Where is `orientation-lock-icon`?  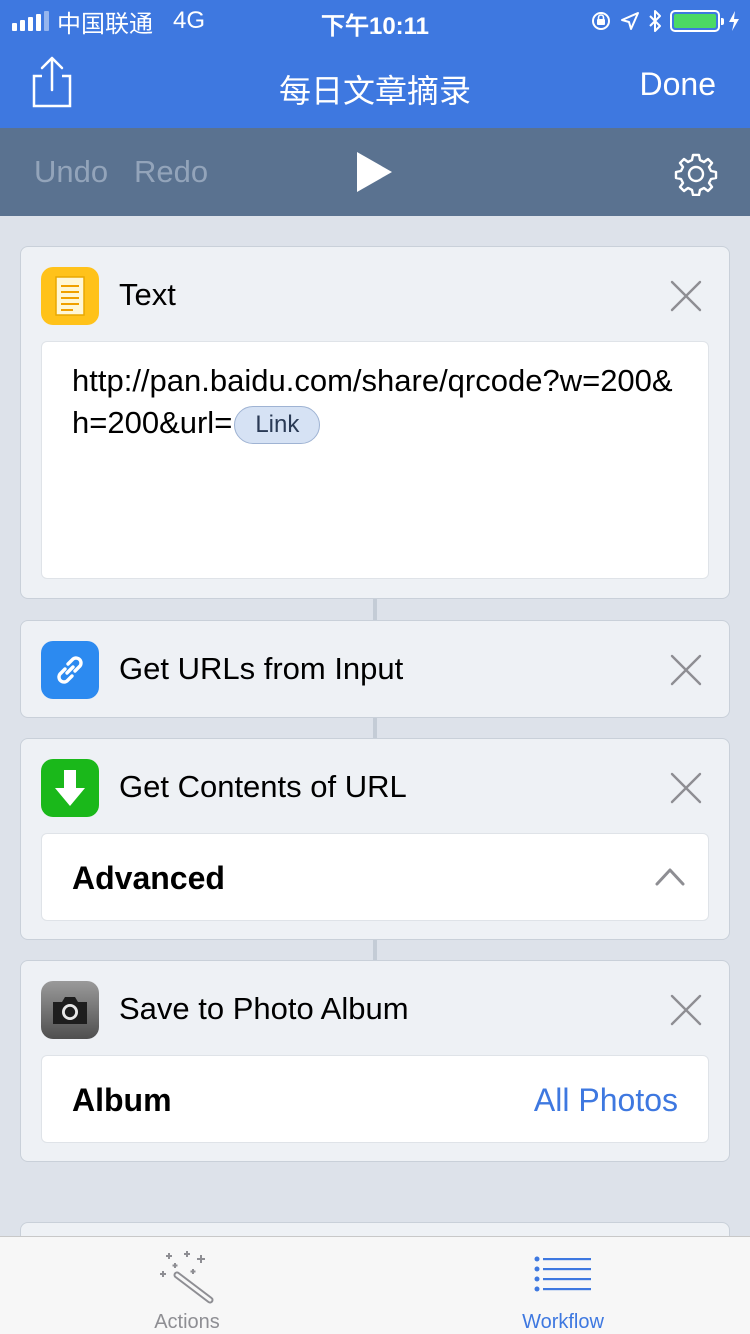 orientation-lock-icon is located at coordinates (601, 21).